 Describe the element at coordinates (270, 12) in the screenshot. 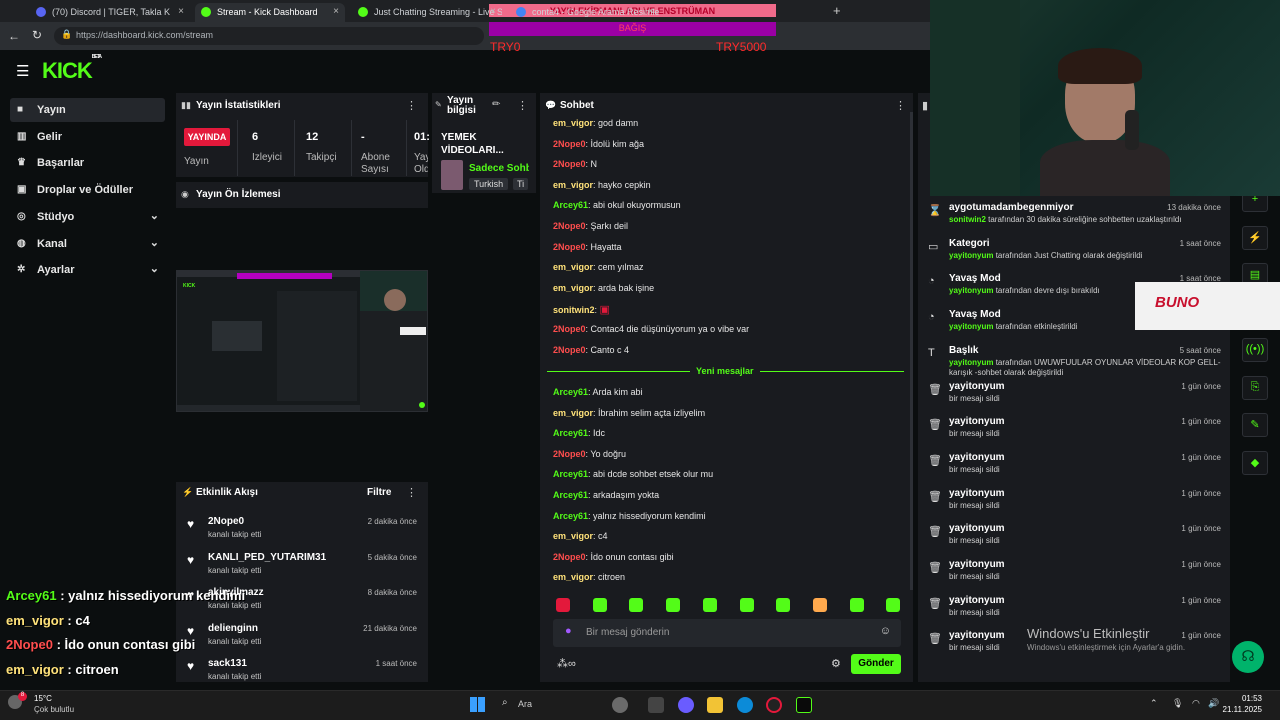

I see `browser-tab: Stream - Kick Dashboard ×` at that location.